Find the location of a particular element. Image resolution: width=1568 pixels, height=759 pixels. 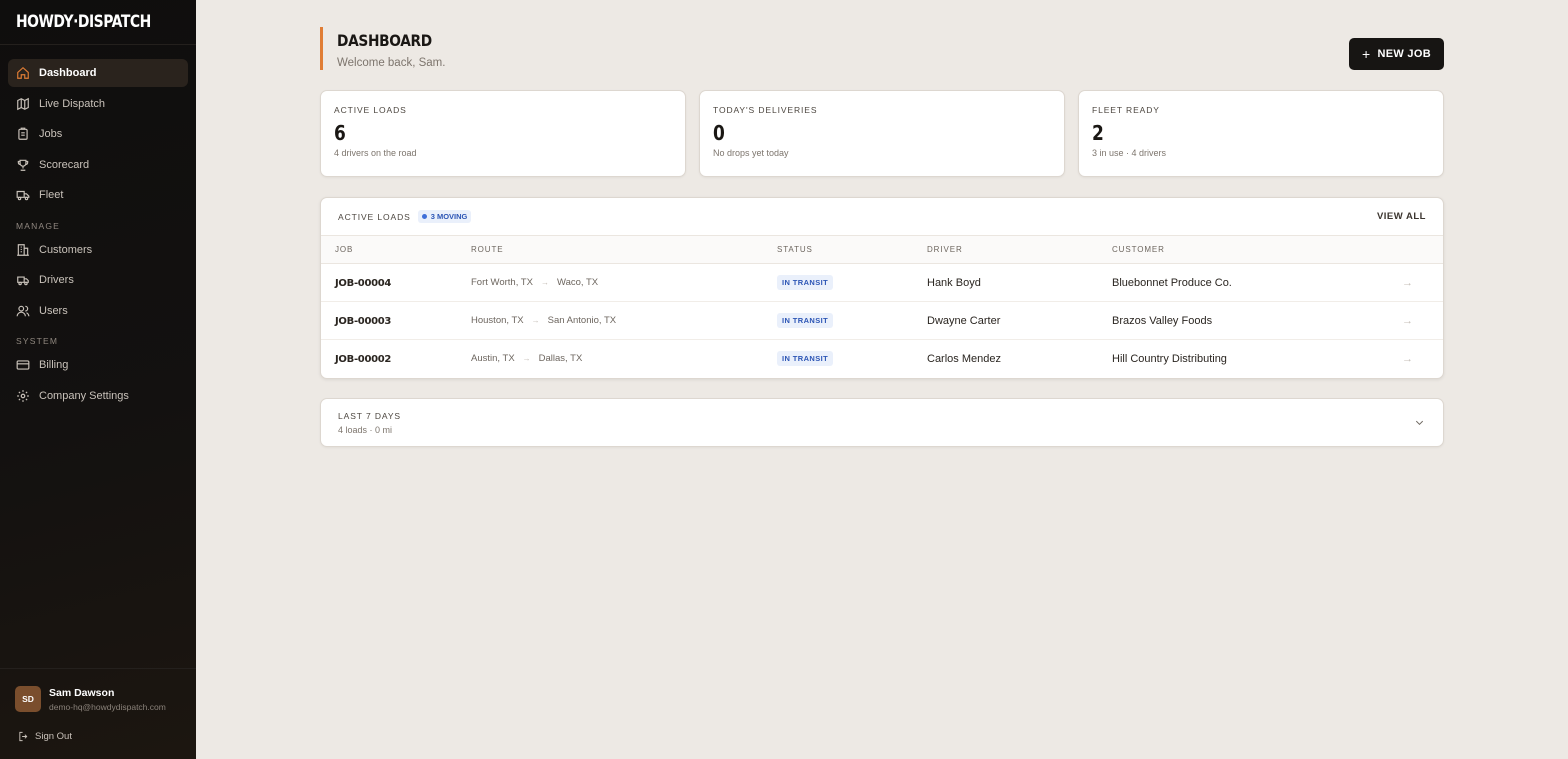

logo: HOWDY·DISPATCH is located at coordinates (98, 22).